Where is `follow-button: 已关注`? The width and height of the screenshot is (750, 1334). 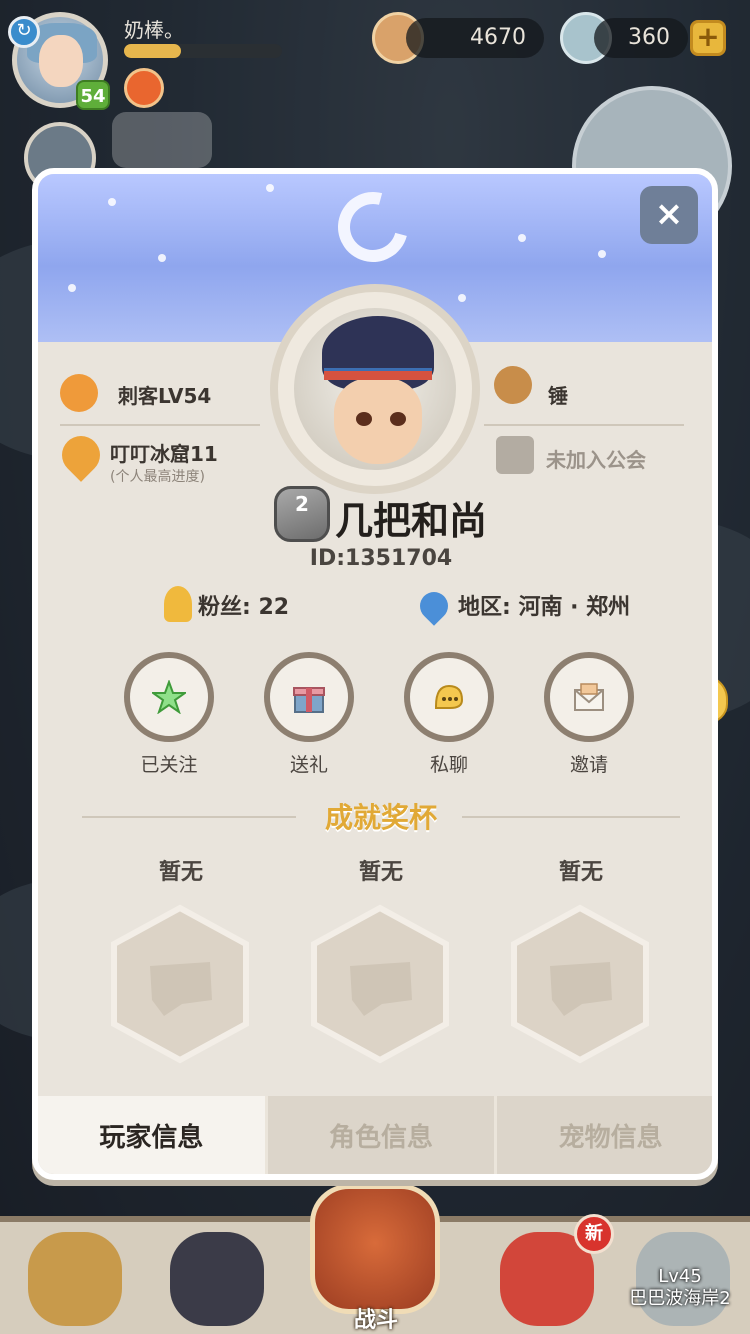
follow-button: 已关注 is located at coordinates (169, 714).